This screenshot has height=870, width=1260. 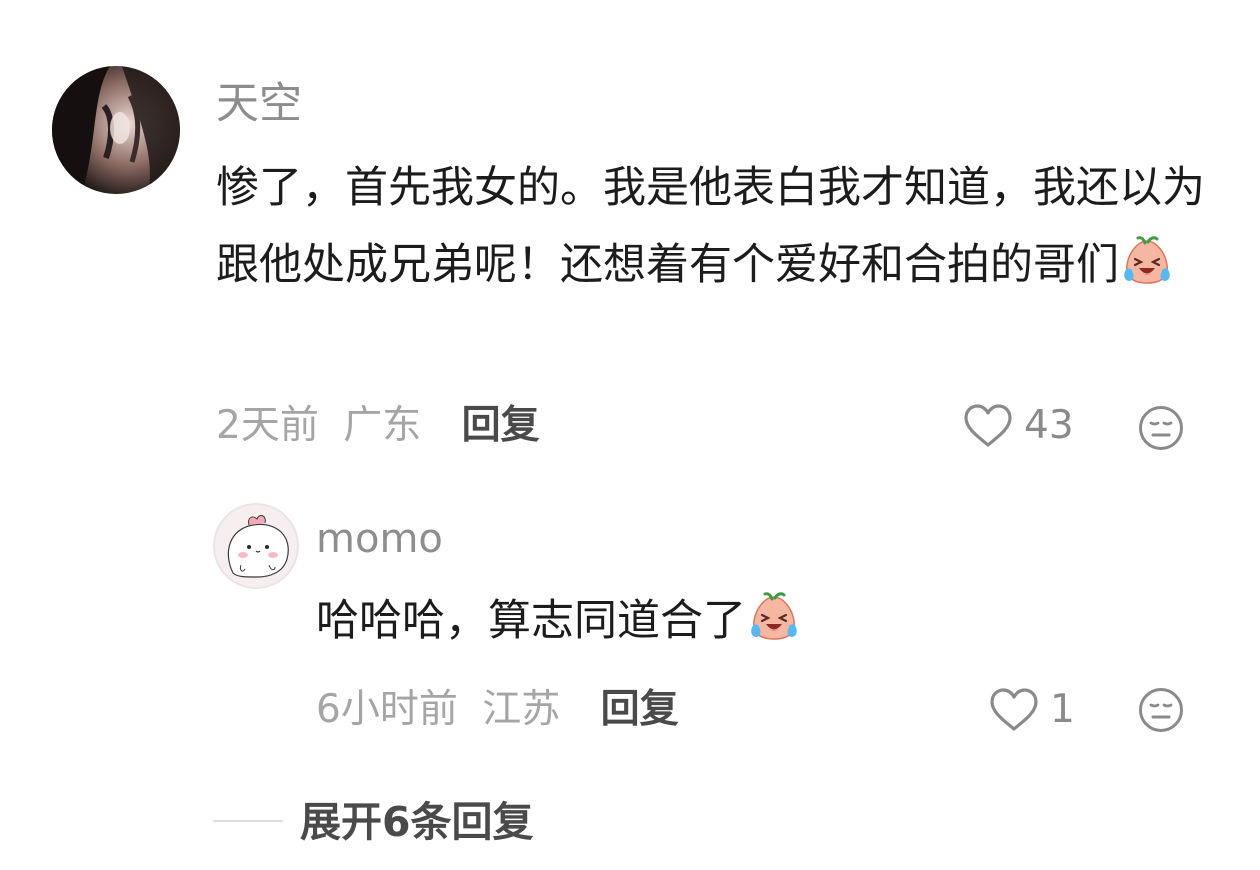 I want to click on comment-username: 天空, so click(x=259, y=104).